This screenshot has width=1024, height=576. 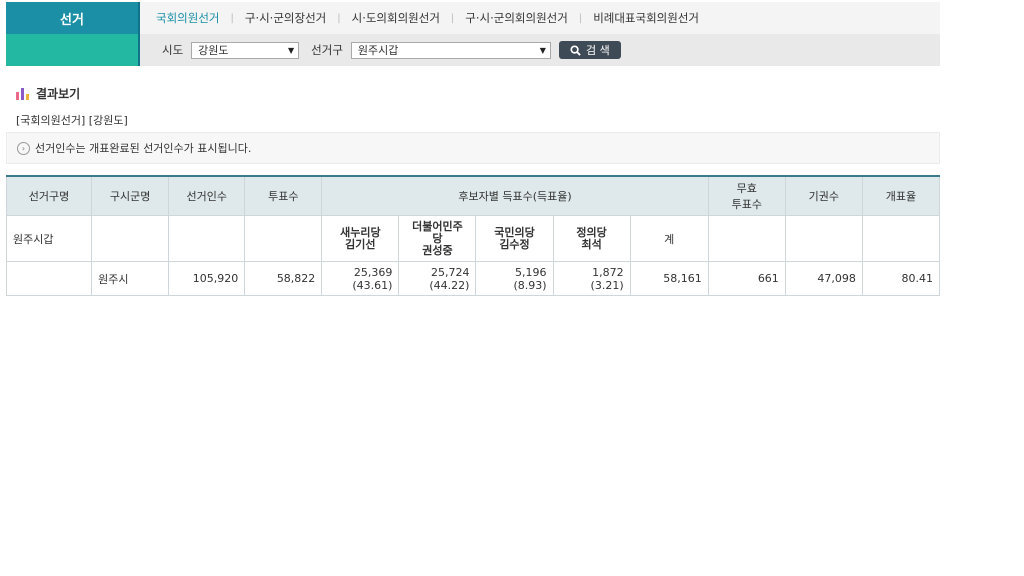 What do you see at coordinates (130, 195) in the screenshot?
I see `header-sigungu: 구시군명` at bounding box center [130, 195].